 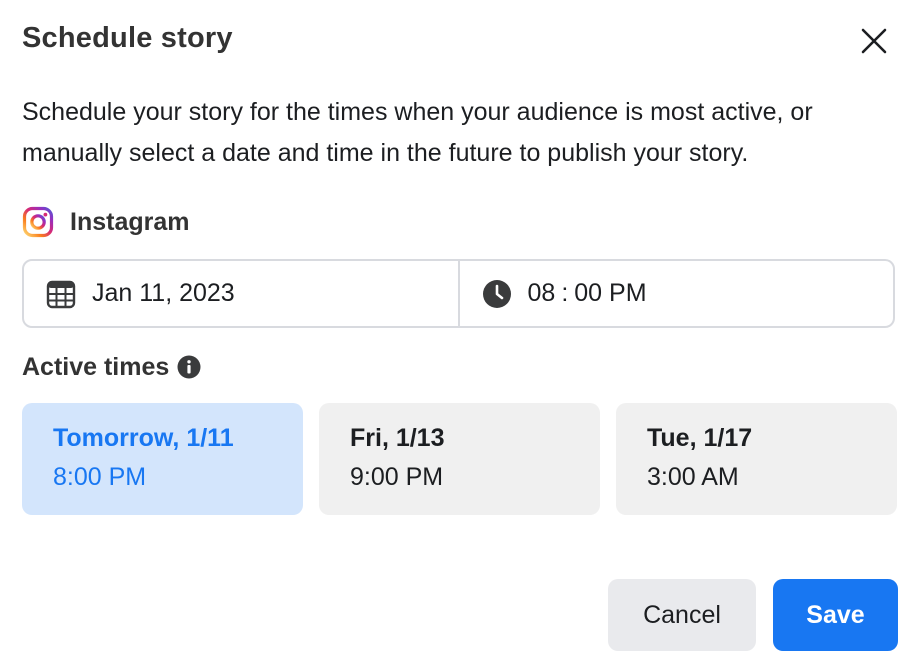 I want to click on slot-day: Fri, 1/13, so click(x=397, y=438).